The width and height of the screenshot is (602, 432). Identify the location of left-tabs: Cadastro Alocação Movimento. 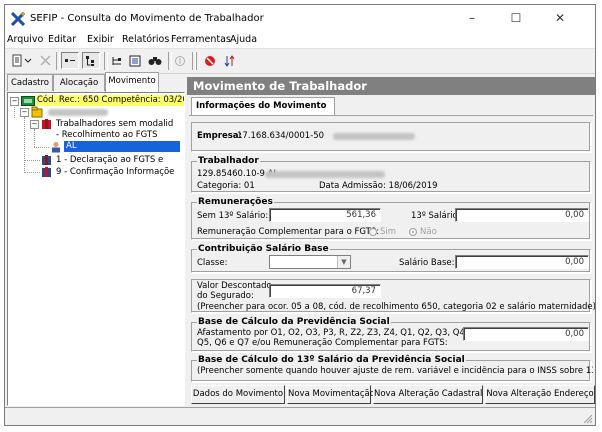
(95, 82).